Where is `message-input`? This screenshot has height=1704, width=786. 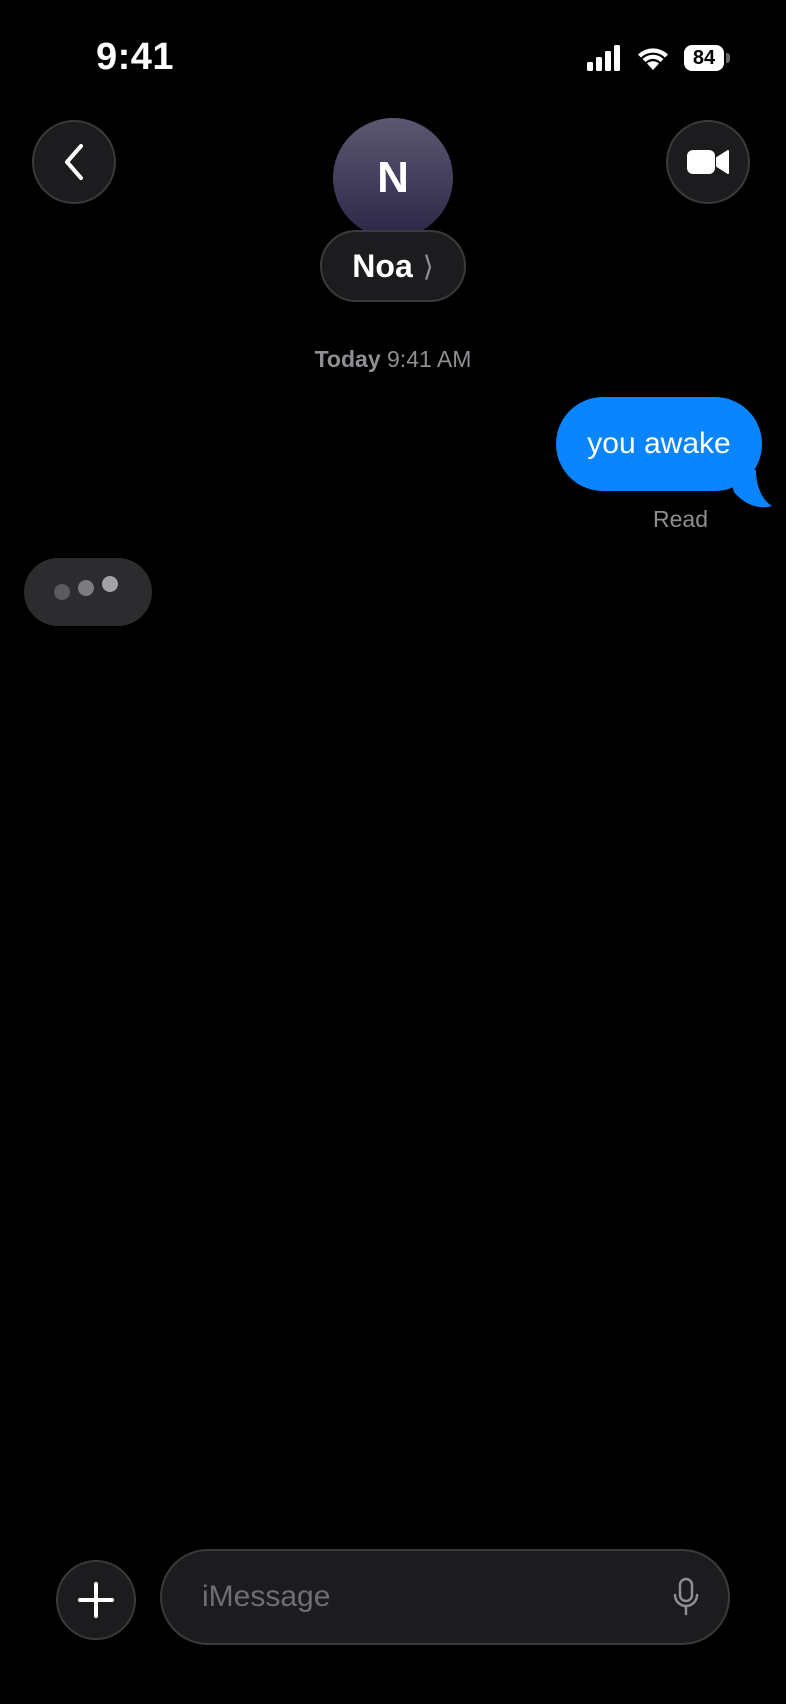
message-input is located at coordinates (437, 1597).